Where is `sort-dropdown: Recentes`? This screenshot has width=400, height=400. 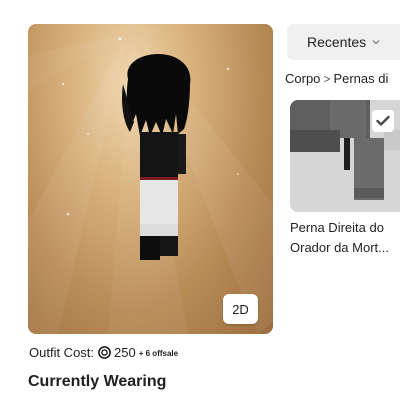 sort-dropdown: Recentes is located at coordinates (343, 42).